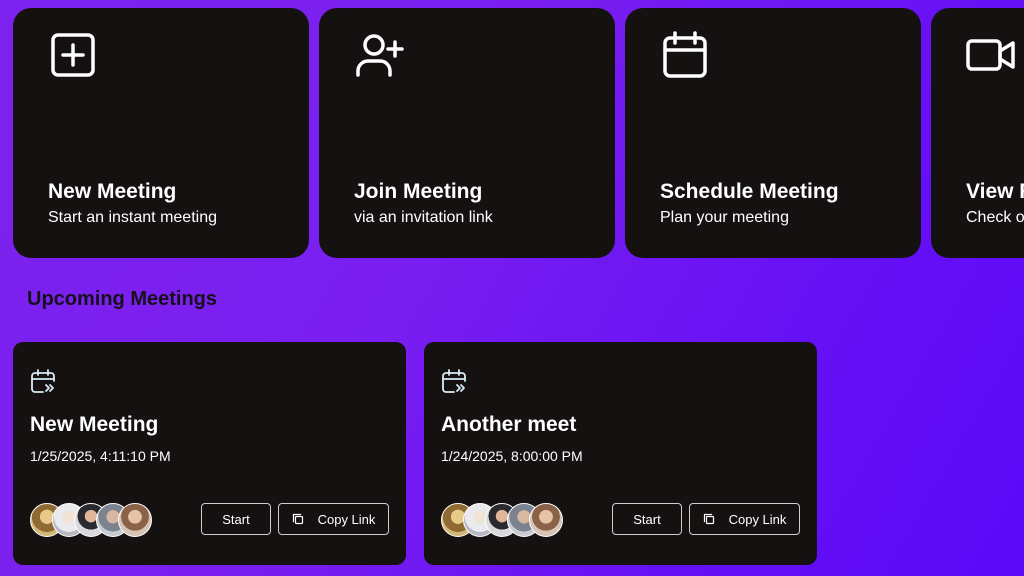 This screenshot has width=1024, height=576. What do you see at coordinates (423, 217) in the screenshot?
I see `join-meeting-subtitle: via an invitation link` at bounding box center [423, 217].